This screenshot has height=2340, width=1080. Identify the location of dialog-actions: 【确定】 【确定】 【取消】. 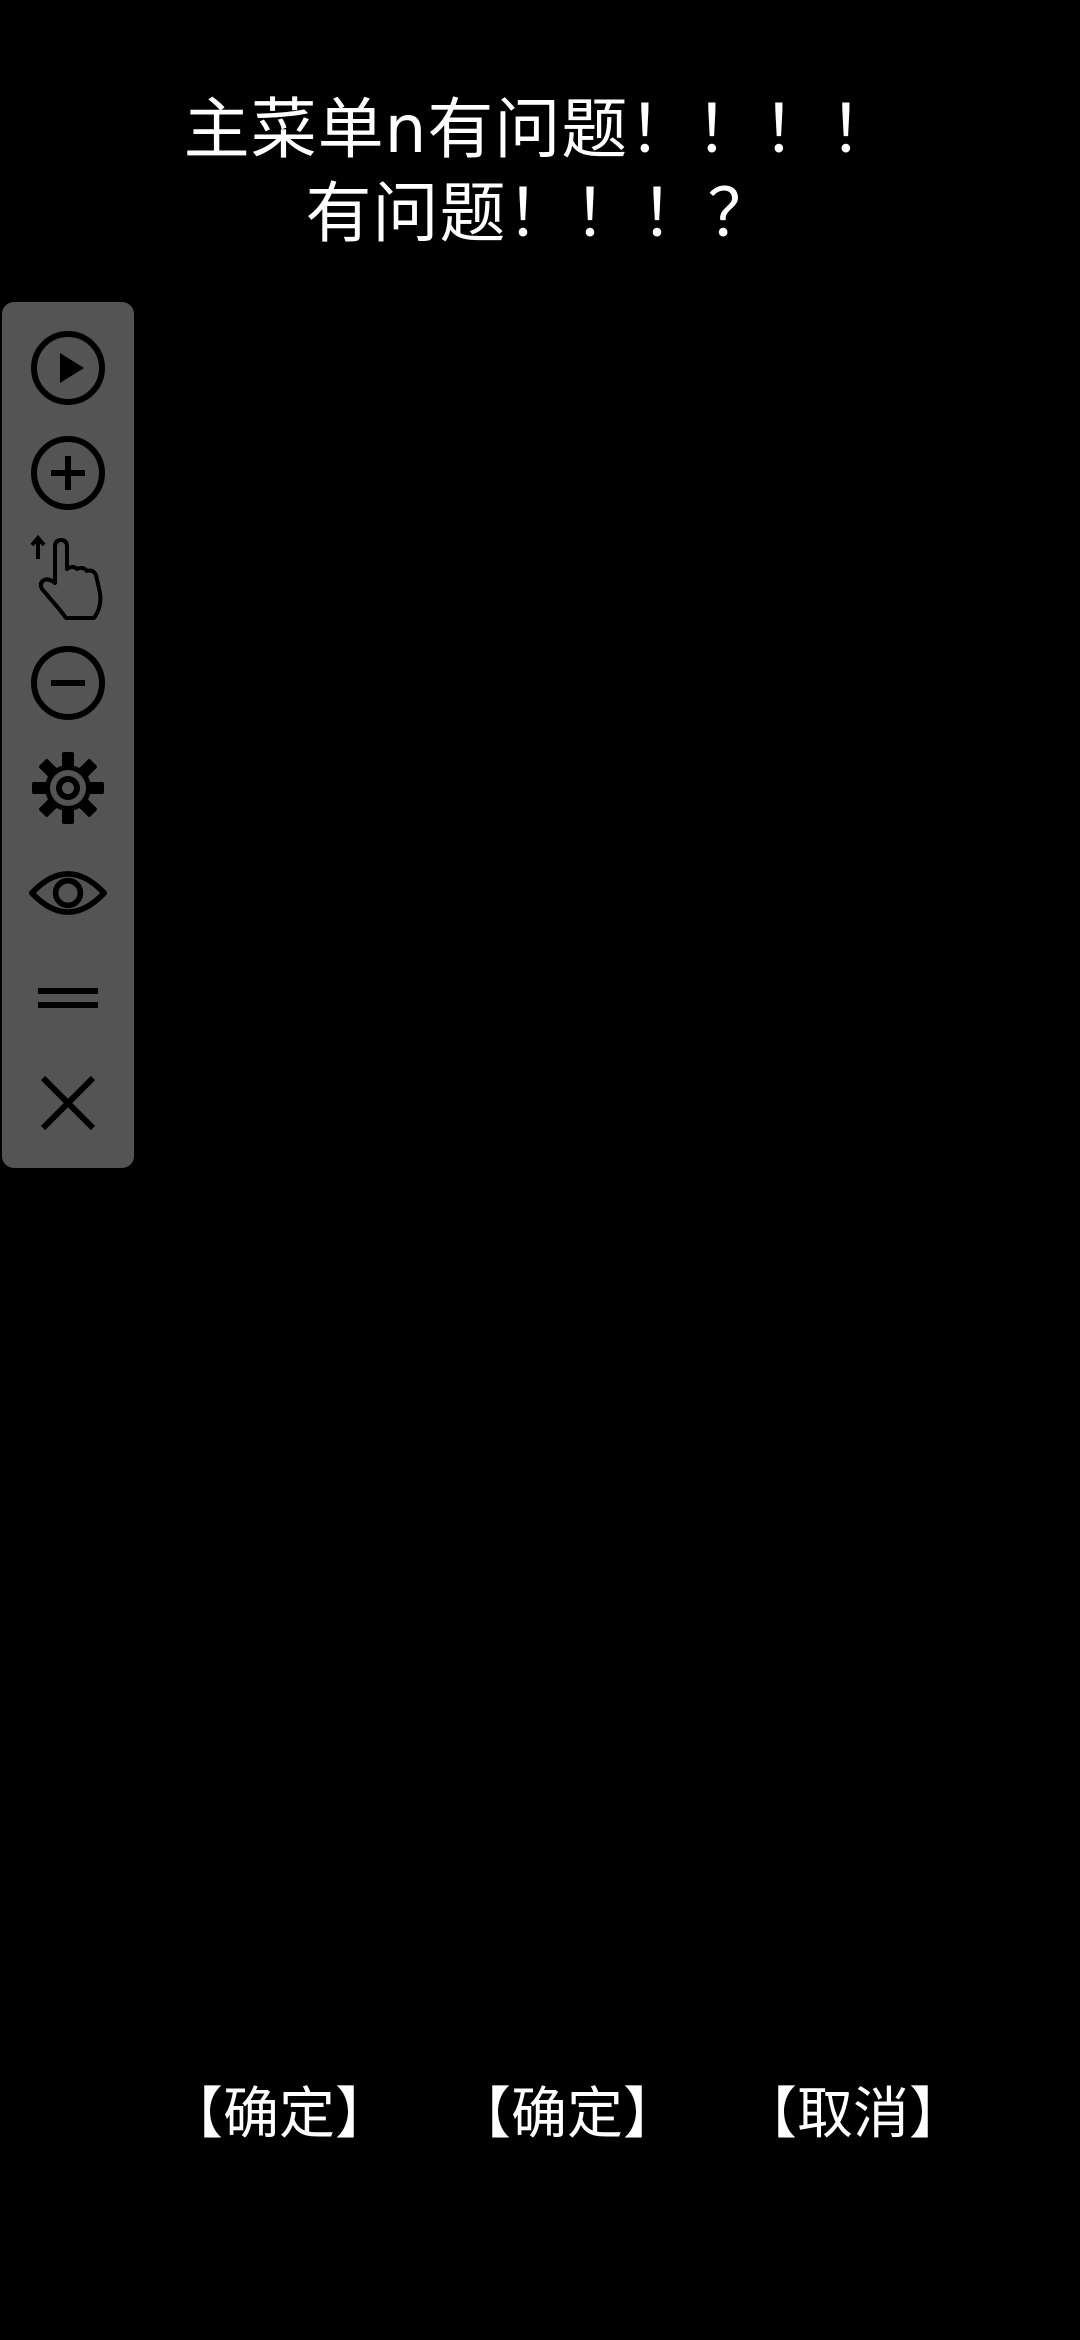
(540, 2115).